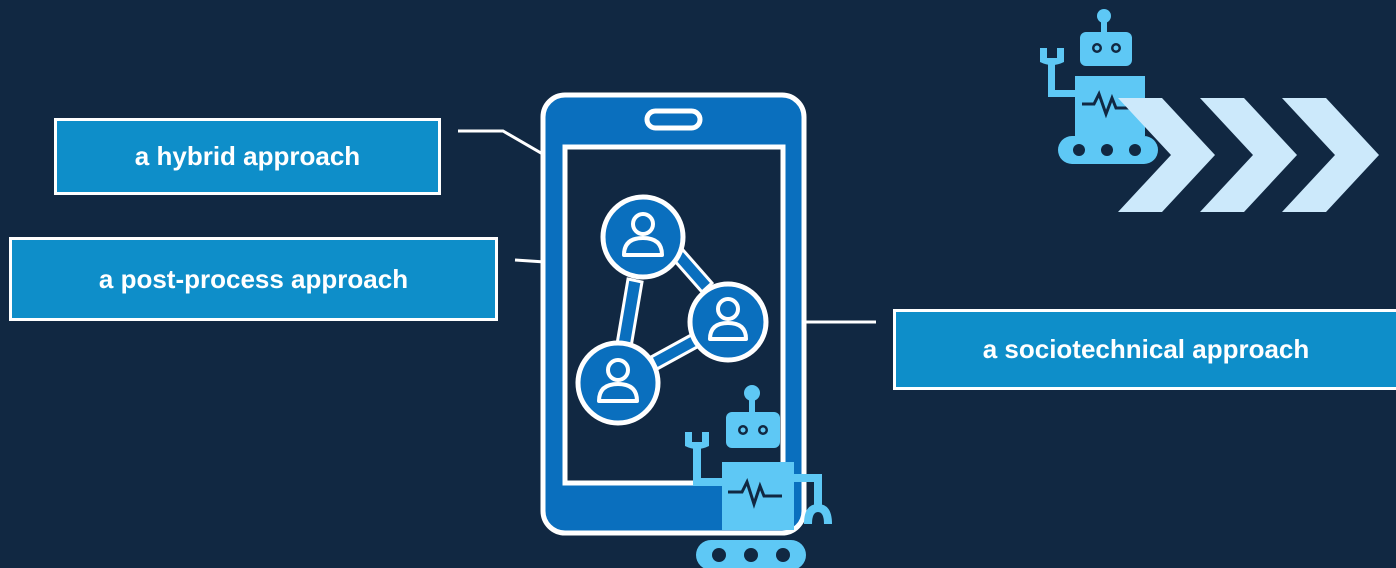 This screenshot has width=1396, height=568. I want to click on label-sociotechnical-approach: a sociotechnical approach, so click(1144, 349).